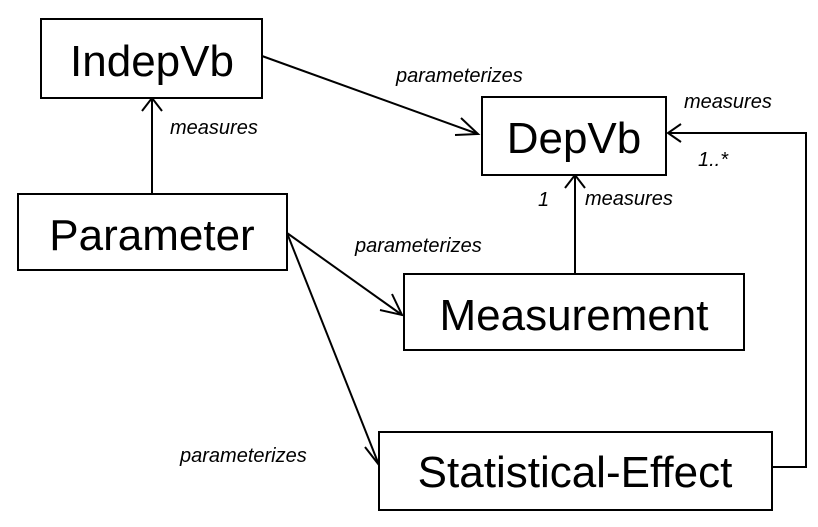 The image size is (818, 527). I want to click on label-parameter-to-indepvb: measures, so click(214, 128).